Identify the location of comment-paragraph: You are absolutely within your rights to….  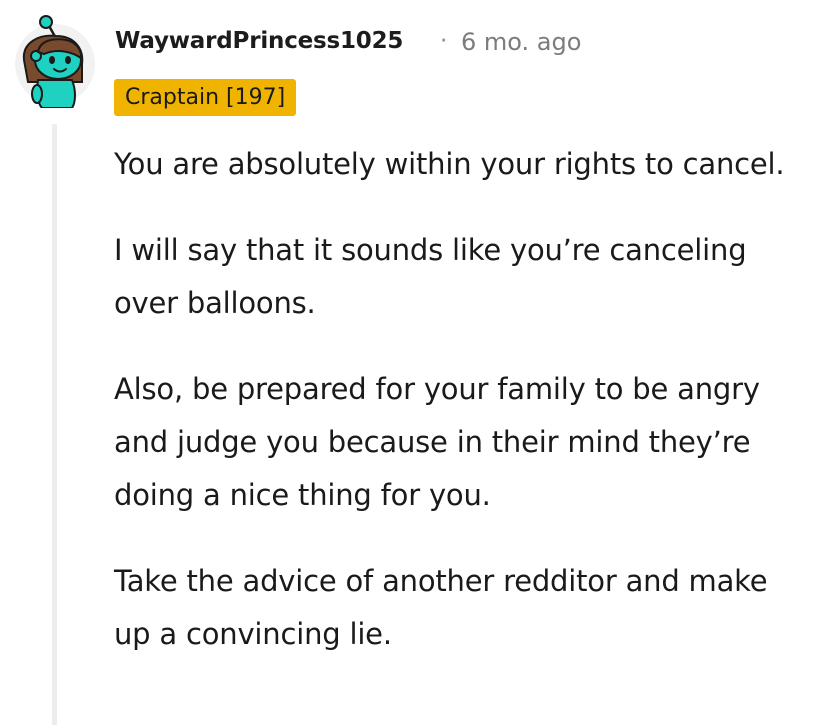
(449, 164).